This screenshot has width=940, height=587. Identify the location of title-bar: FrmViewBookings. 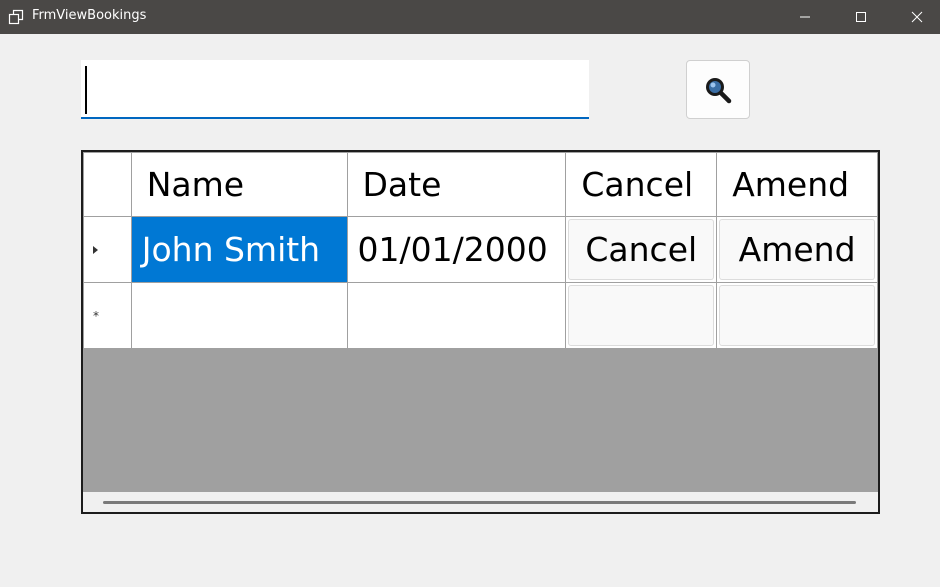
(470, 17).